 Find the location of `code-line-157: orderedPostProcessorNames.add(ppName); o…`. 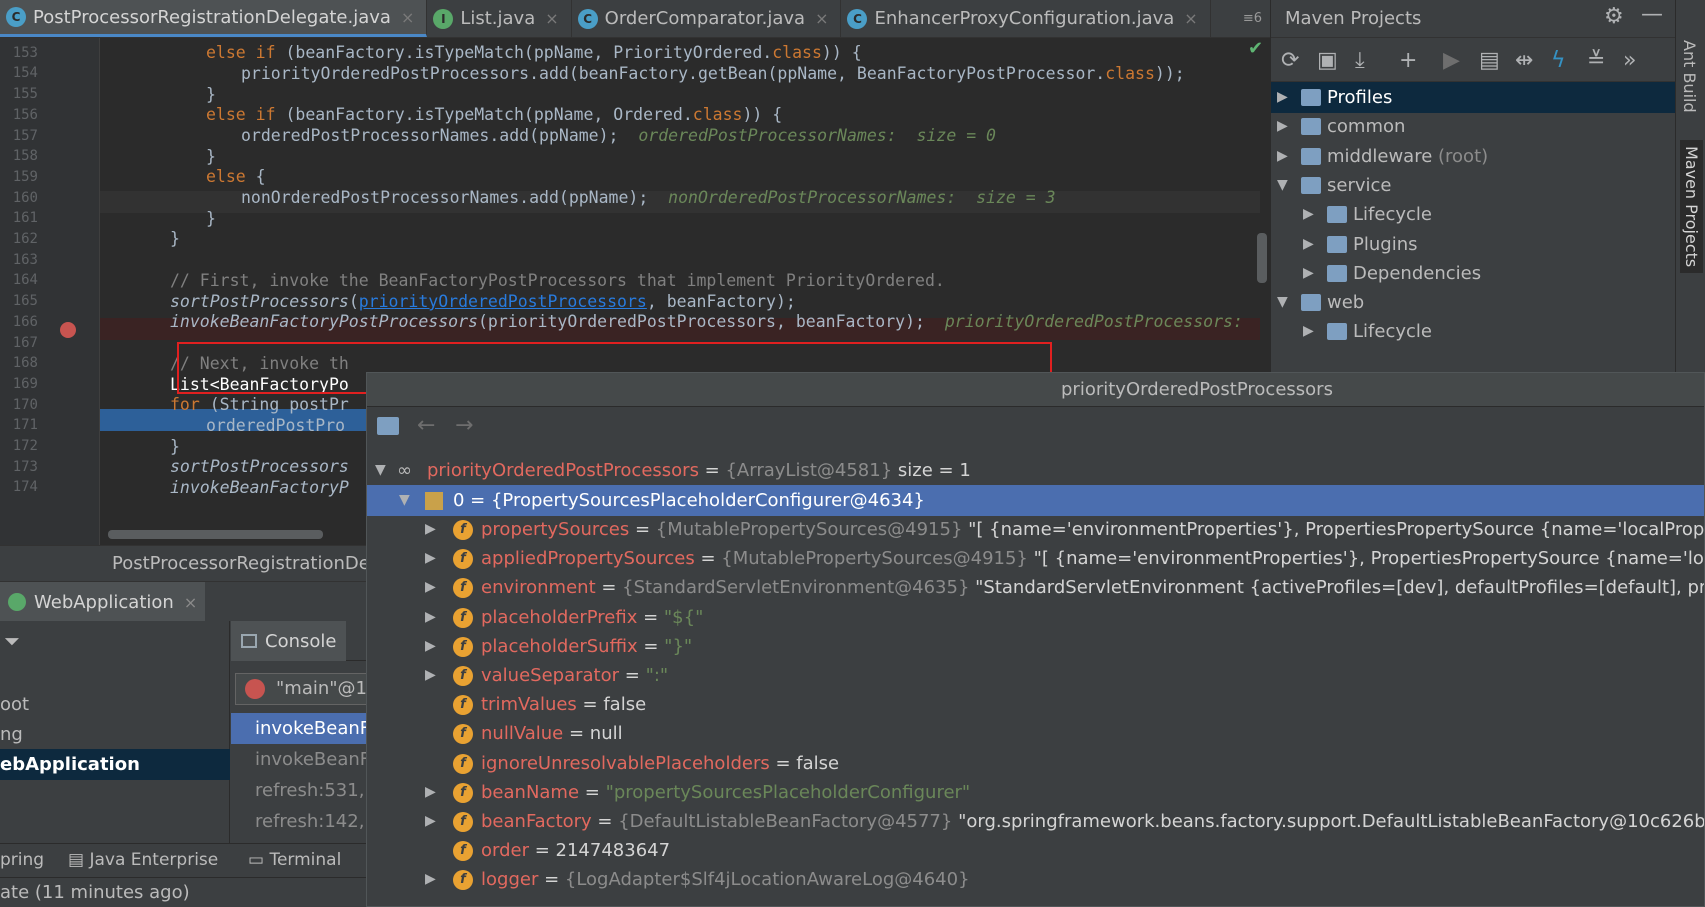

code-line-157: orderedPostProcessorNames.add(ppName); o… is located at coordinates (618, 136).